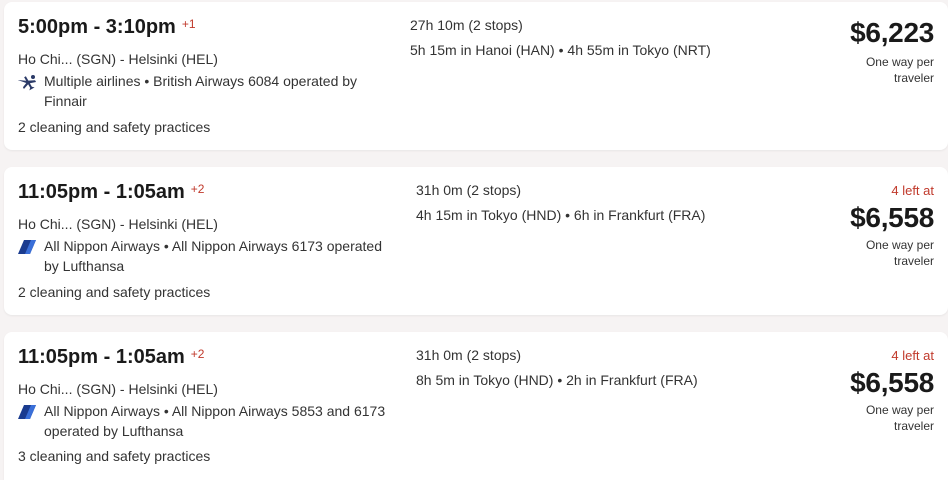  Describe the element at coordinates (27, 83) in the screenshot. I see `multi-airline-plane-icon` at that location.